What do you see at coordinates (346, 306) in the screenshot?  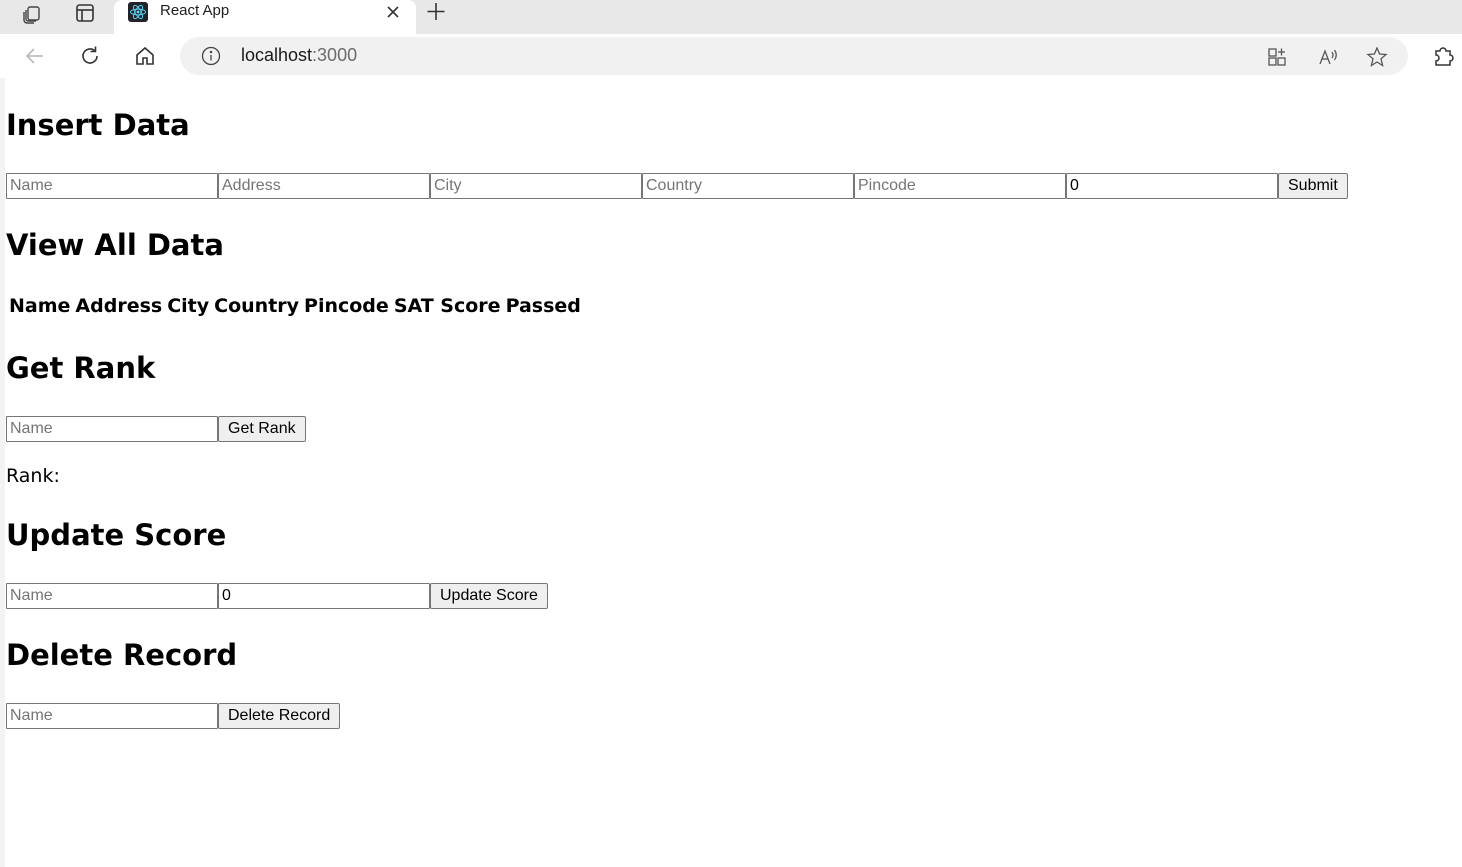 I see `column-header: Pincode` at bounding box center [346, 306].